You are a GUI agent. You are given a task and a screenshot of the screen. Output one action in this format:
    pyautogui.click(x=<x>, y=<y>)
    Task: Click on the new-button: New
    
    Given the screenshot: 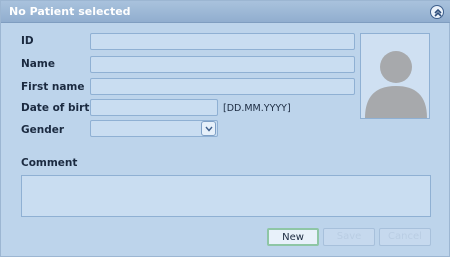 What is the action you would take?
    pyautogui.click(x=293, y=237)
    